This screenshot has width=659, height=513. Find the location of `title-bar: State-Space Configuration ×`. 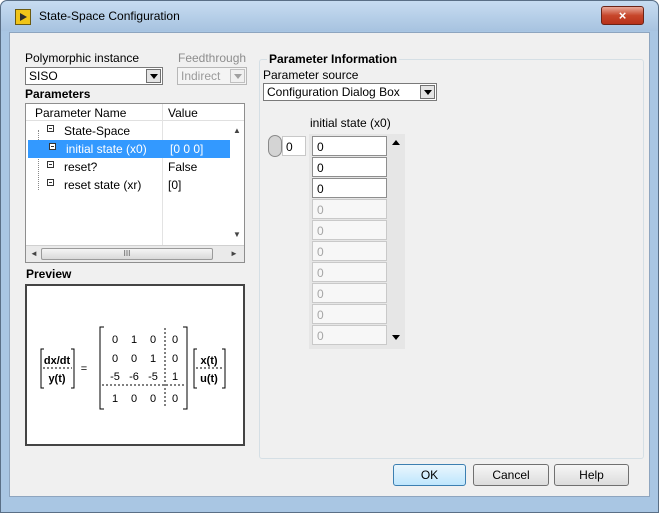

title-bar: State-Space Configuration × is located at coordinates (329, 16).